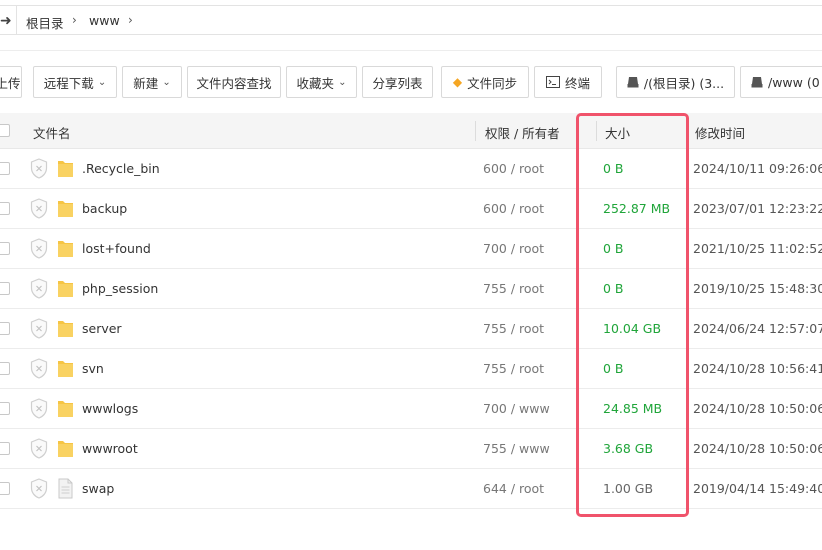 The width and height of the screenshot is (822, 550). I want to click on share-list-label: 分享列表, so click(397, 83).